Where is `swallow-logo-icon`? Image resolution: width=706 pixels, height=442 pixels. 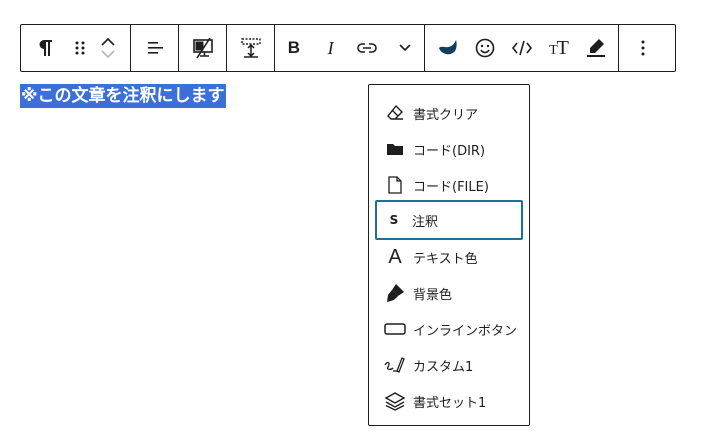 swallow-logo-icon is located at coordinates (447, 47).